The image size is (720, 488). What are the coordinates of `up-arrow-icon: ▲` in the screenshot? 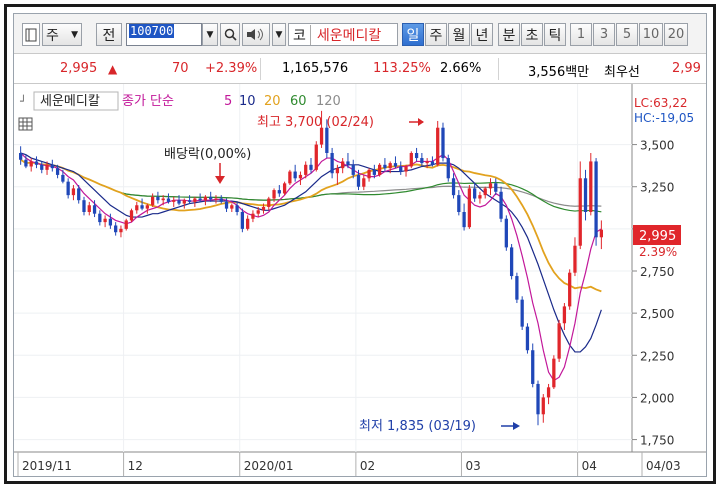 It's located at (113, 69).